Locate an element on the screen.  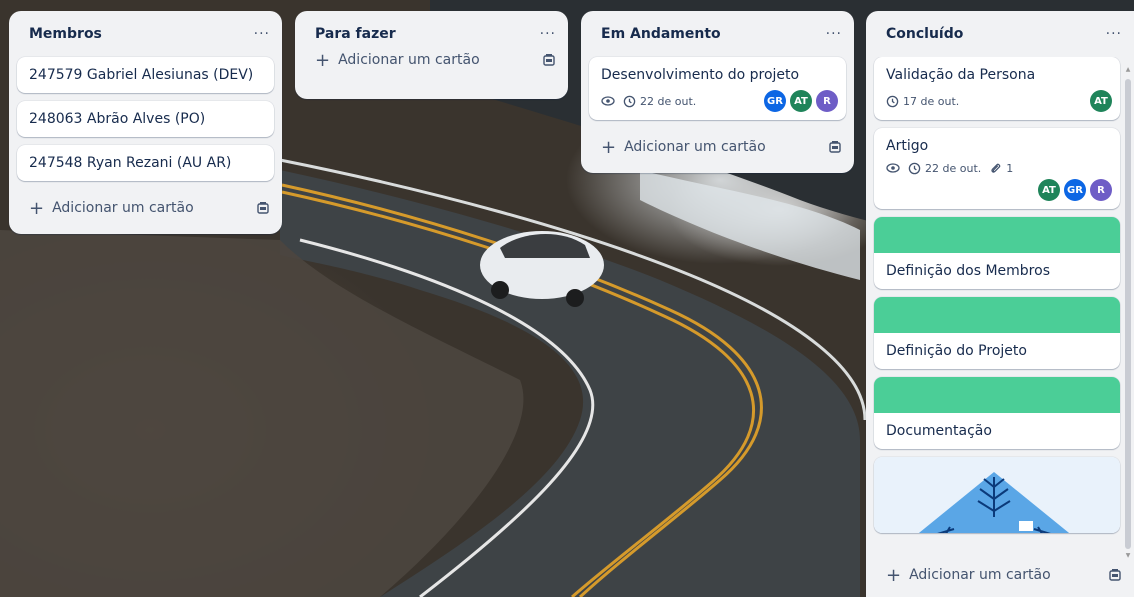
snowflake-illustration is located at coordinates (994, 502).